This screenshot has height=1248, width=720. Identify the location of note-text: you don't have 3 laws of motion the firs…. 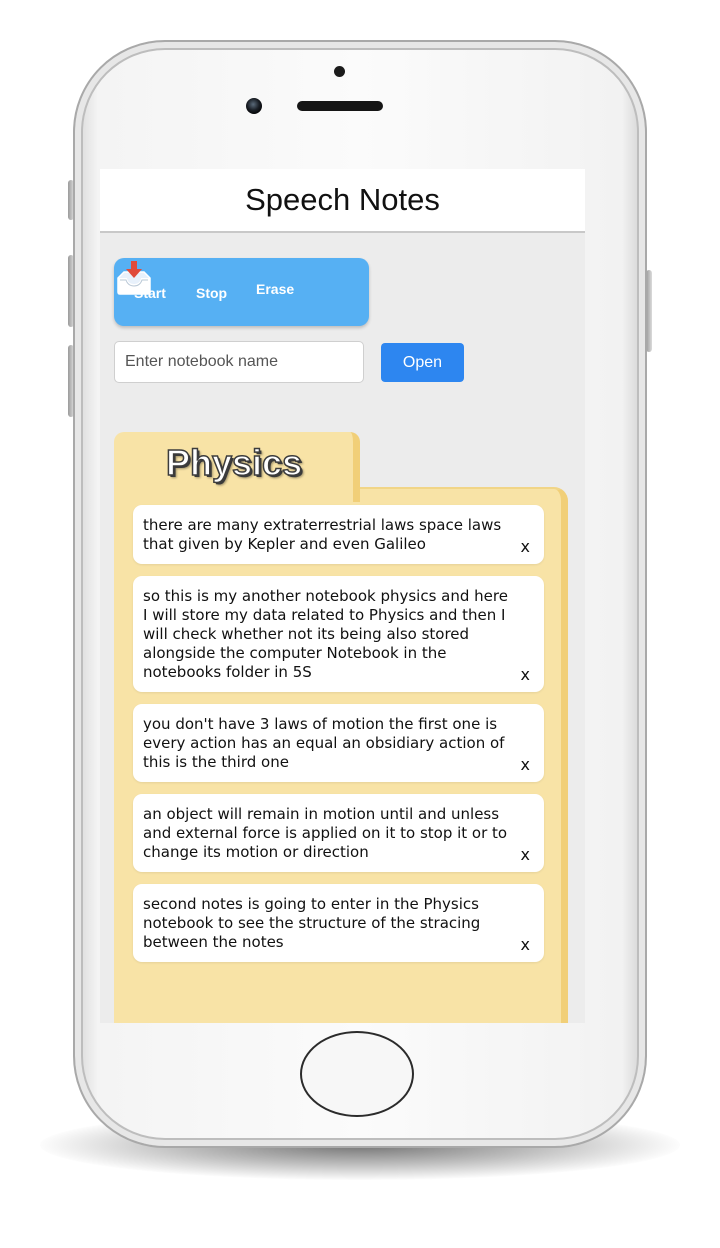
(324, 743).